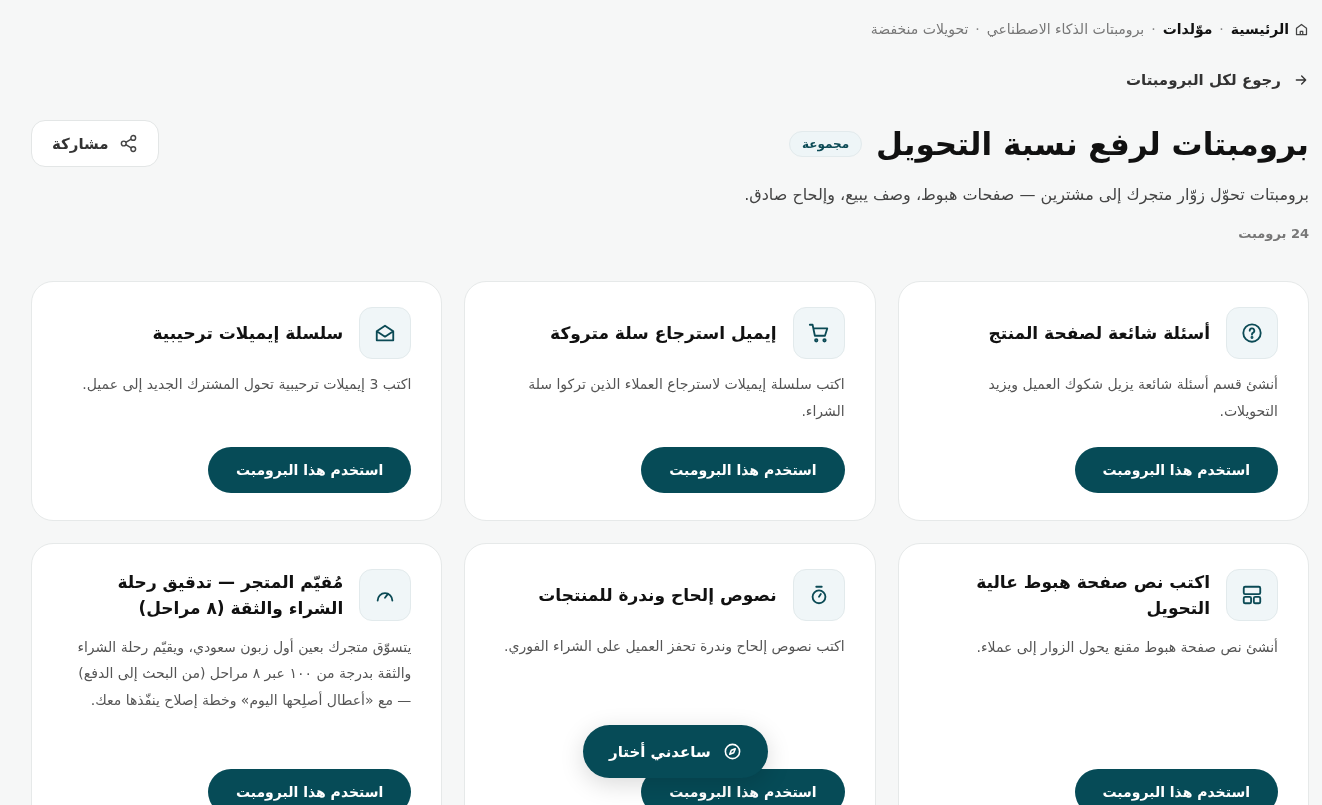 This screenshot has height=805, width=1322. Describe the element at coordinates (674, 647) in the screenshot. I see `card-description: اكتب نصوص إلحاح وندرة تحفز العميل على الشراء الفوري.` at that location.